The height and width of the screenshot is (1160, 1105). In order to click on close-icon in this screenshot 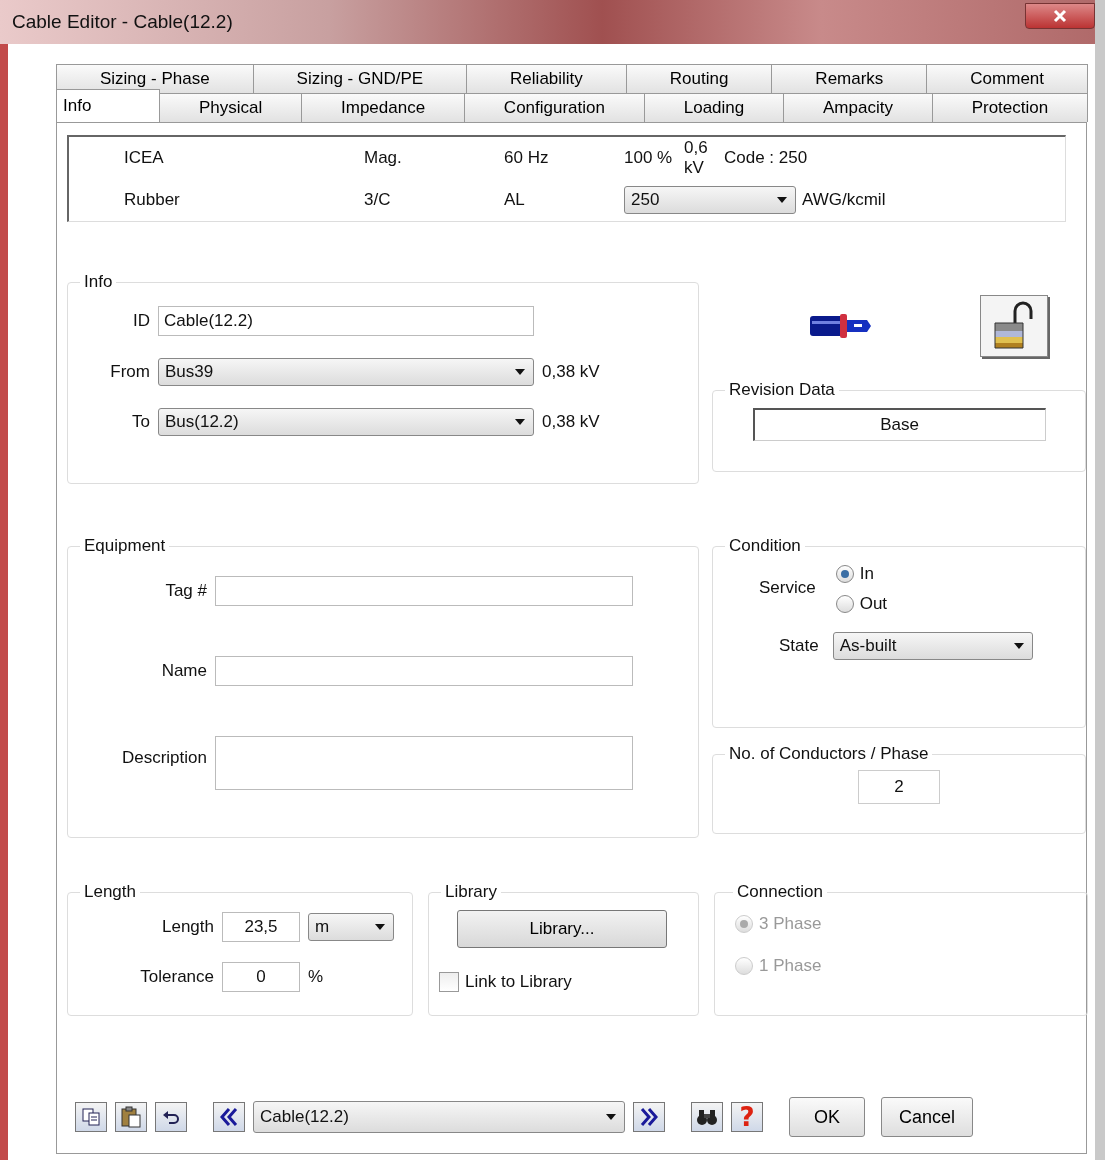, I will do `click(1060, 16)`.